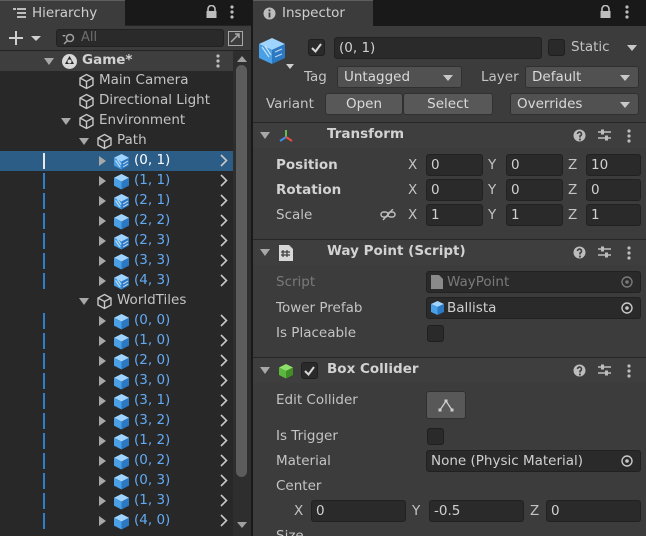  I want to click on hierarchy-row: Directional Light, so click(116, 101).